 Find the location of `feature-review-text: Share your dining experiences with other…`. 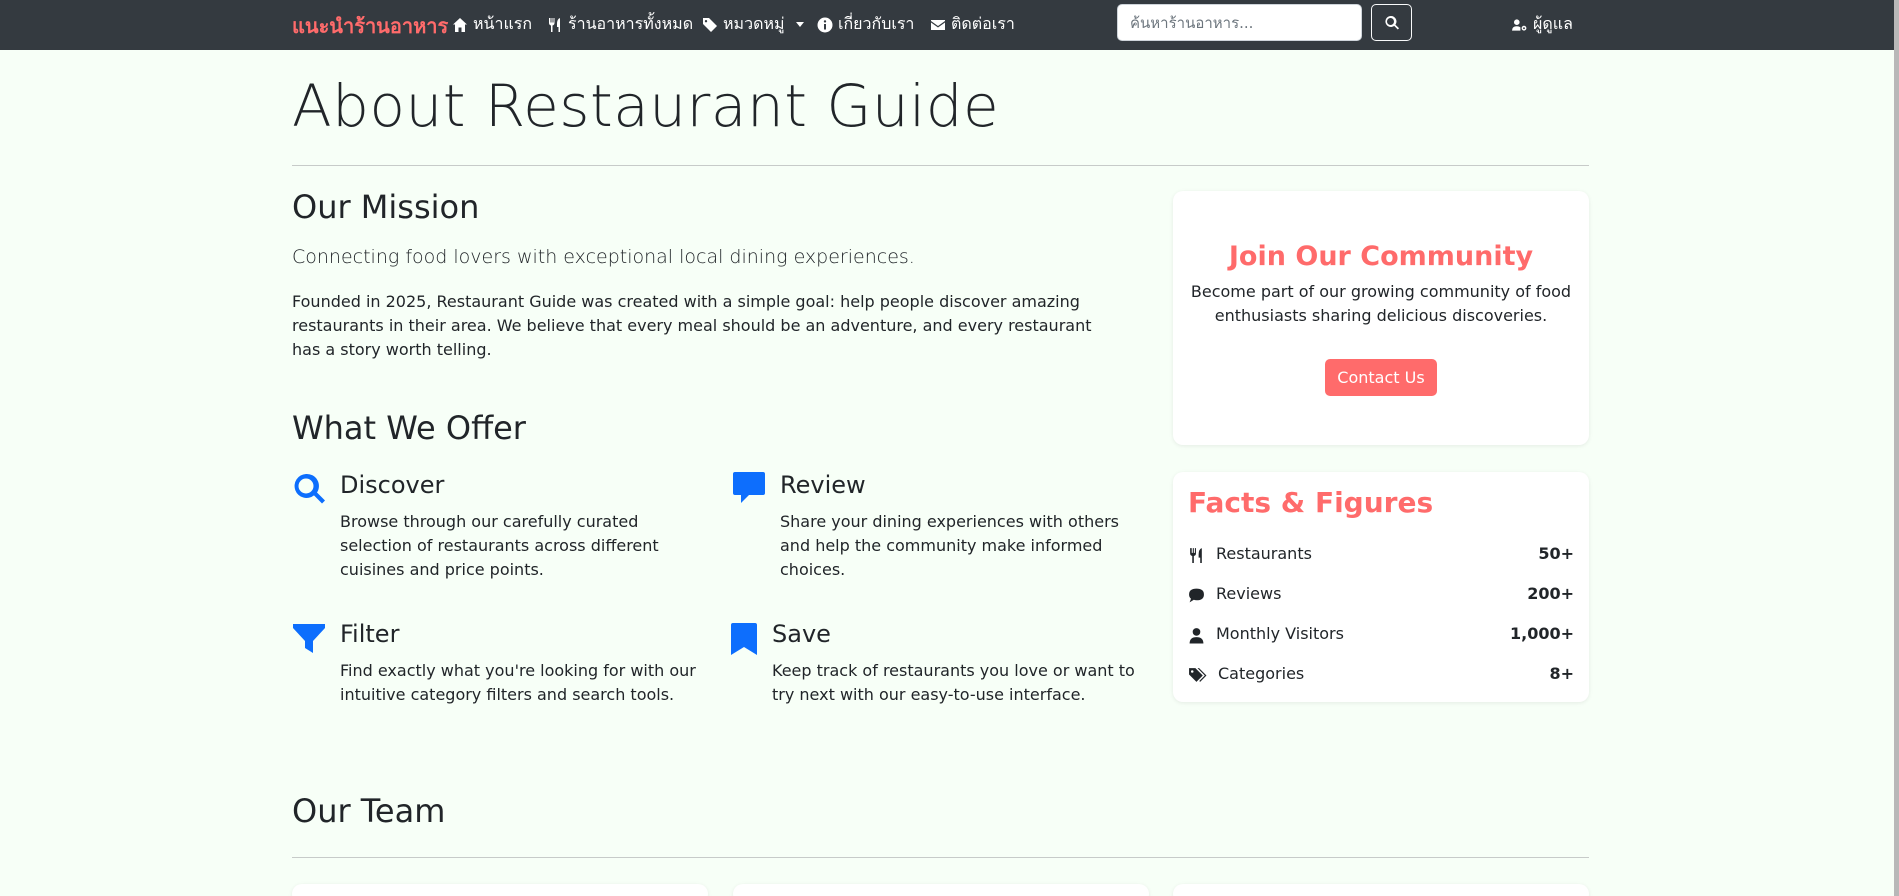

feature-review-text: Share your dining experiences with other… is located at coordinates (949, 545).